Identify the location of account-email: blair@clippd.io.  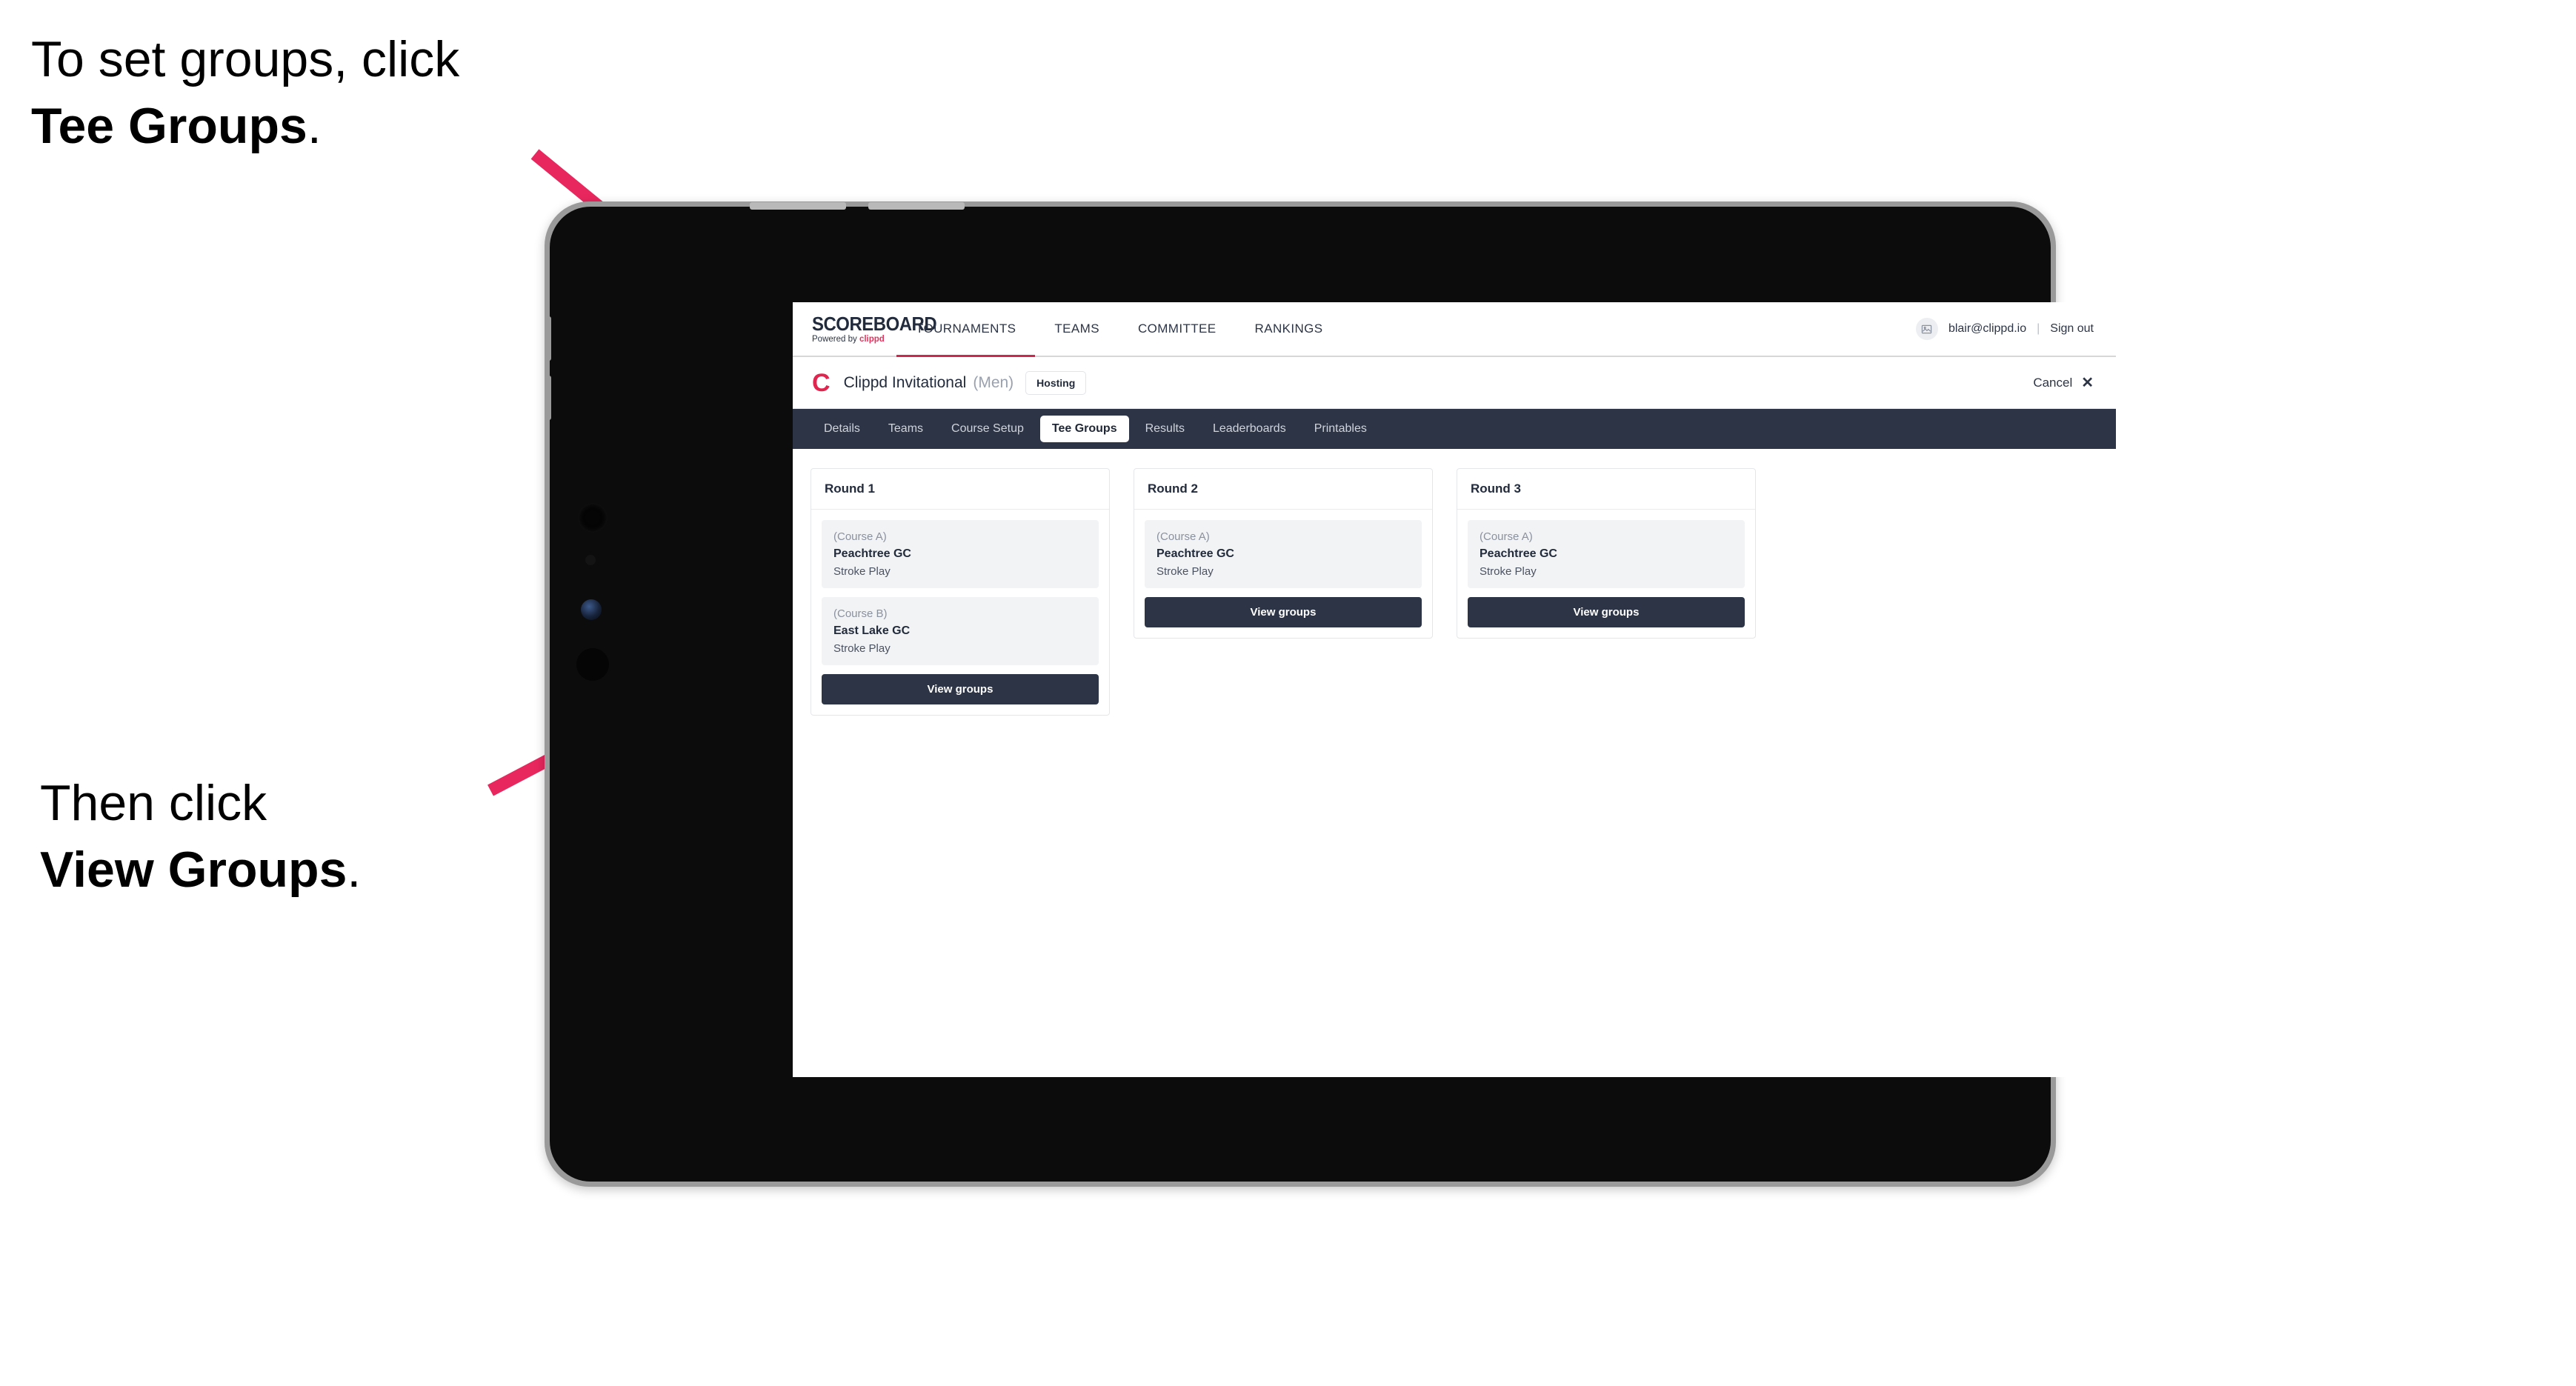
(1987, 328).